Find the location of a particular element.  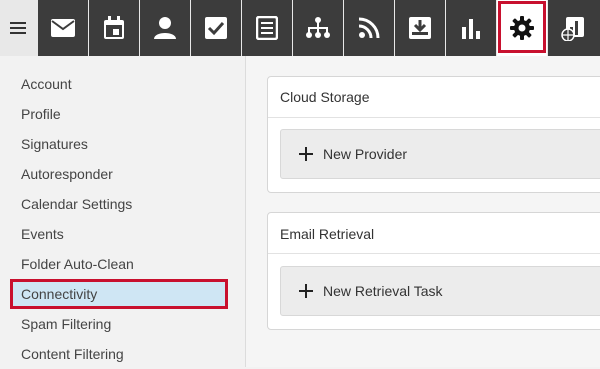

rss-button is located at coordinates (369, 28).